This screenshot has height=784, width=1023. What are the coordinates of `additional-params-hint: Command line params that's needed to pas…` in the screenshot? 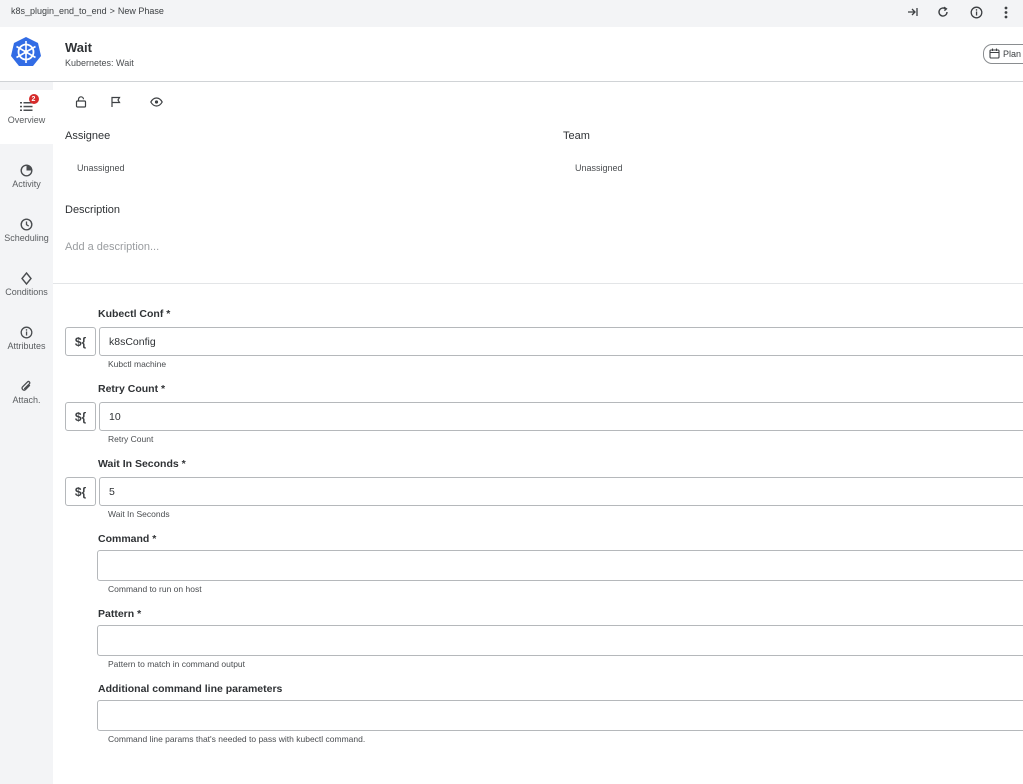 It's located at (237, 739).